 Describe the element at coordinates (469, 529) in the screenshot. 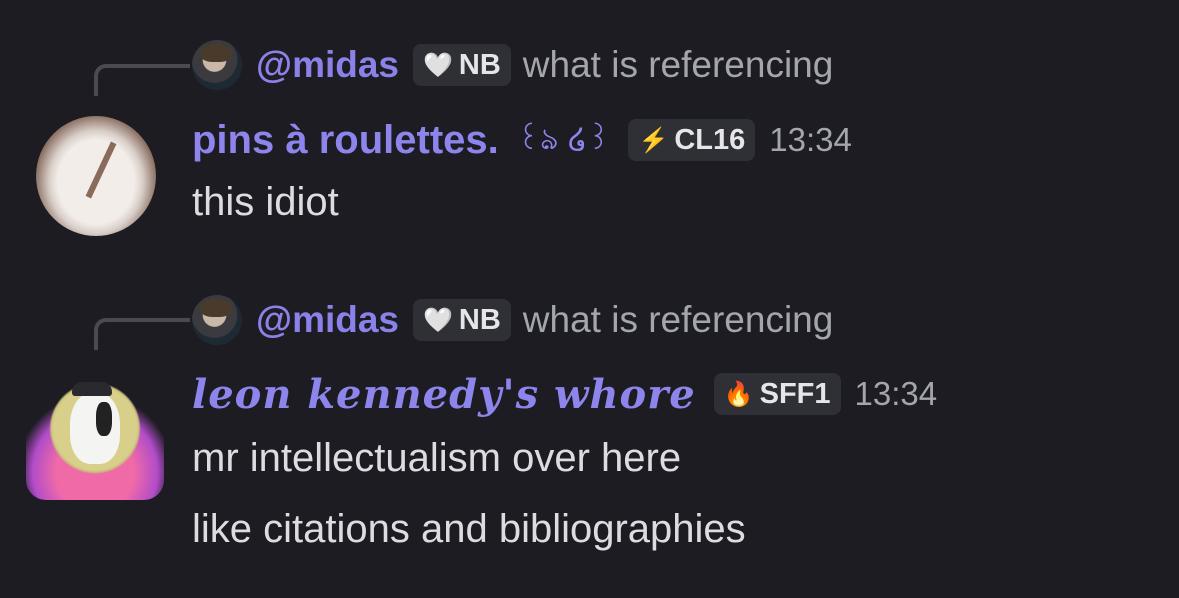

I see `message-text: like citations and bibliographies` at that location.